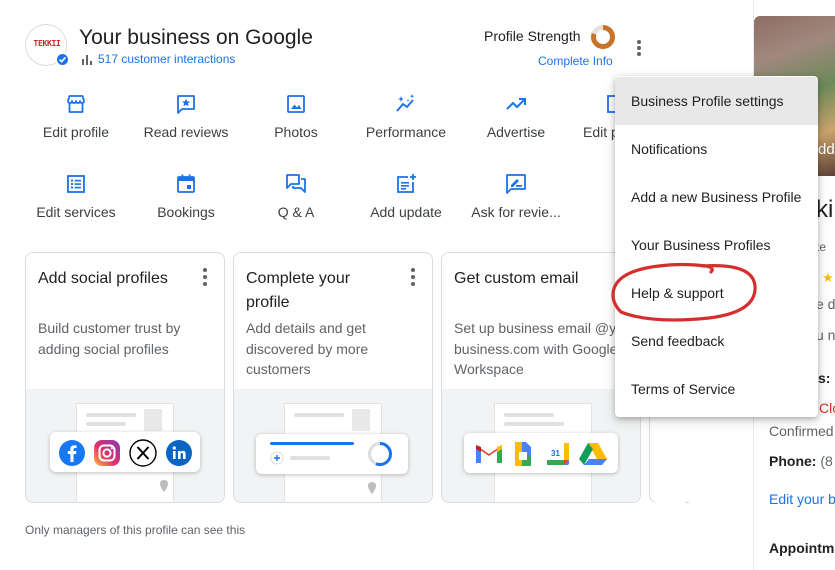 The height and width of the screenshot is (570, 835). I want to click on storefront-icon, so click(76, 104).